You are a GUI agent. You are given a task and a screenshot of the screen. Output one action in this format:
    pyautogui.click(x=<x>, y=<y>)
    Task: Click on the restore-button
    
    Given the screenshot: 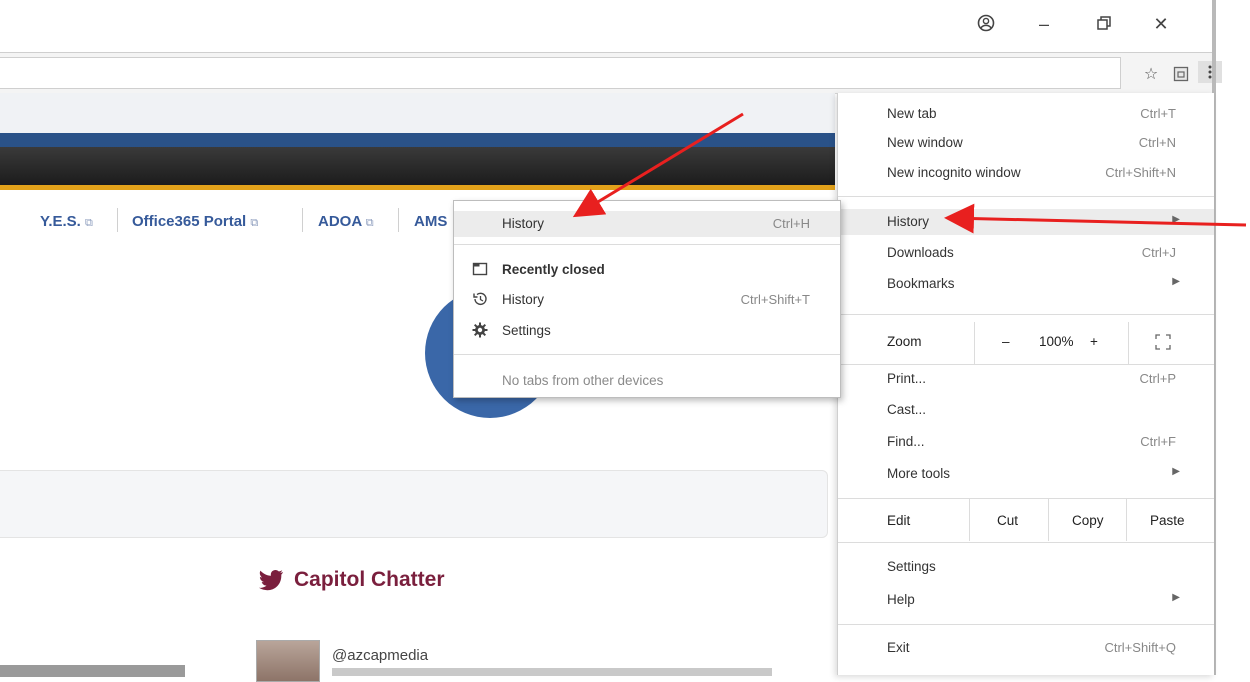 What is the action you would take?
    pyautogui.click(x=1104, y=24)
    